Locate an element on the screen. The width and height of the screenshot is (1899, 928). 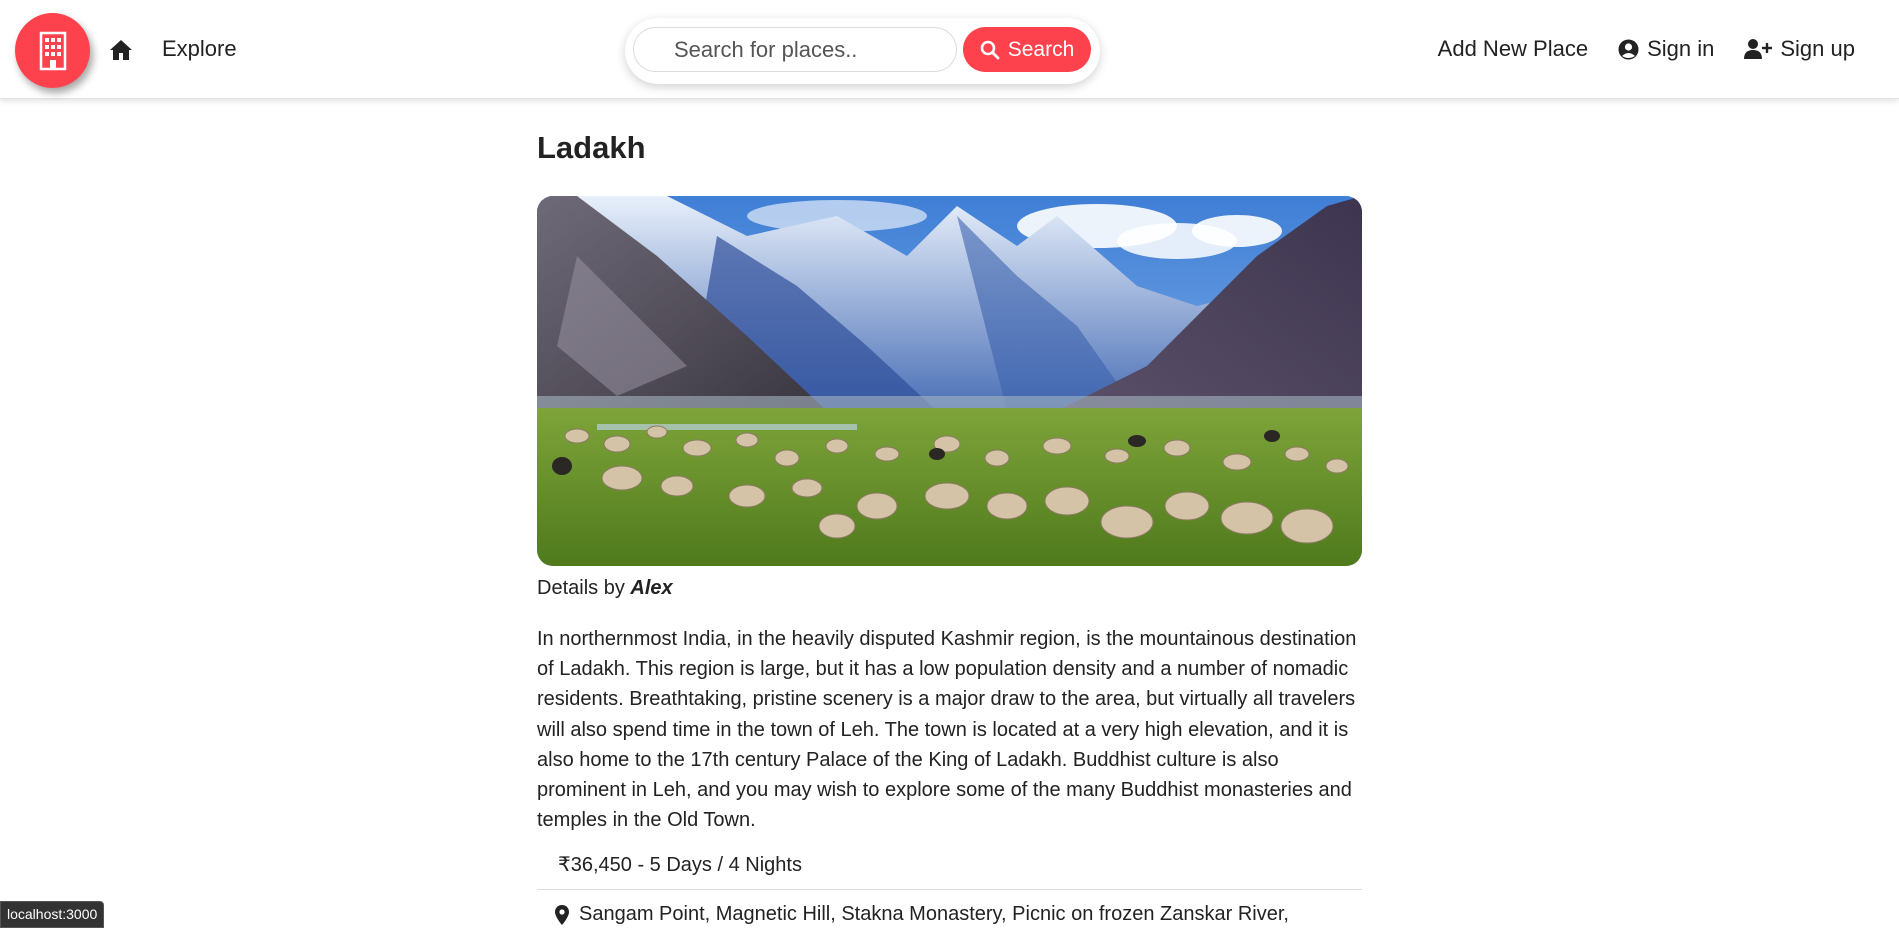
search-bar: Search is located at coordinates (862, 51).